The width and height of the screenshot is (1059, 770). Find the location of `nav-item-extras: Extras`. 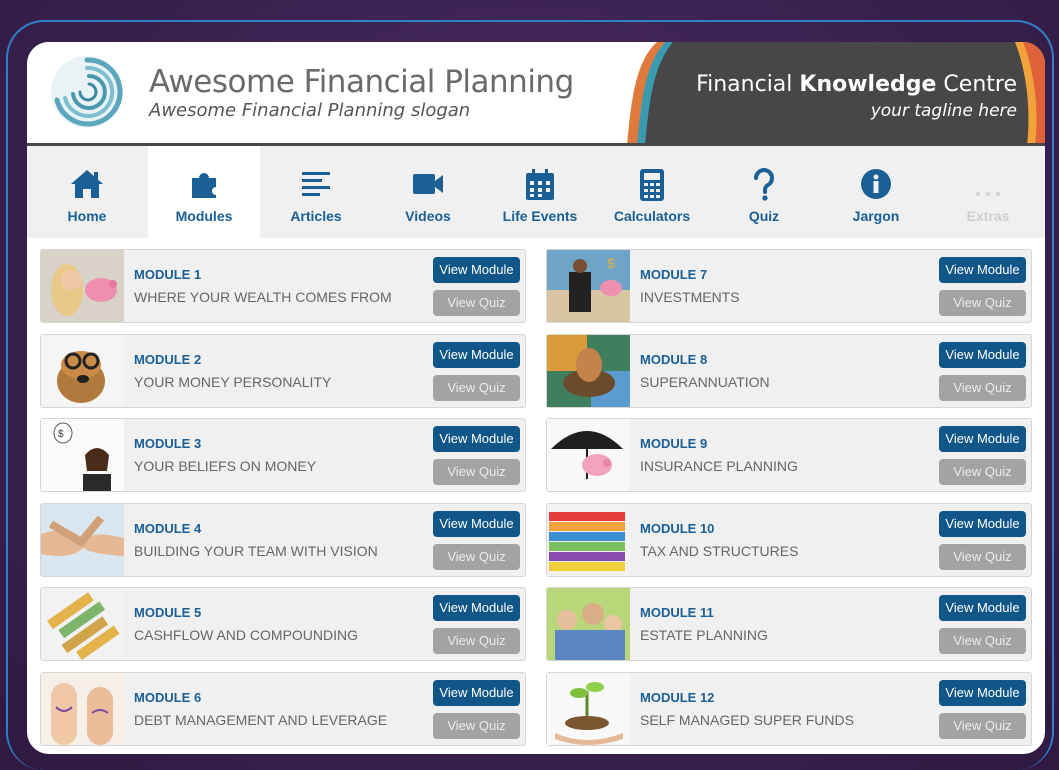

nav-item-extras: Extras is located at coordinates (988, 192).